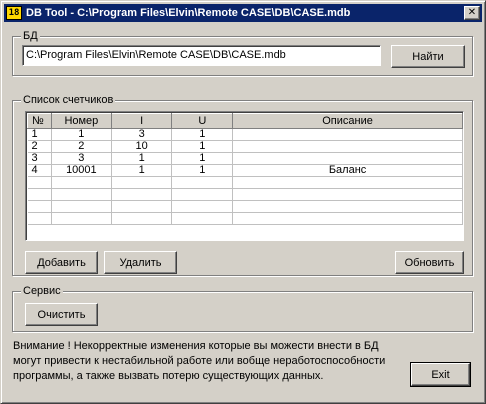 This screenshot has height=404, width=486. What do you see at coordinates (81, 134) in the screenshot?
I see `cell-number: 1` at bounding box center [81, 134].